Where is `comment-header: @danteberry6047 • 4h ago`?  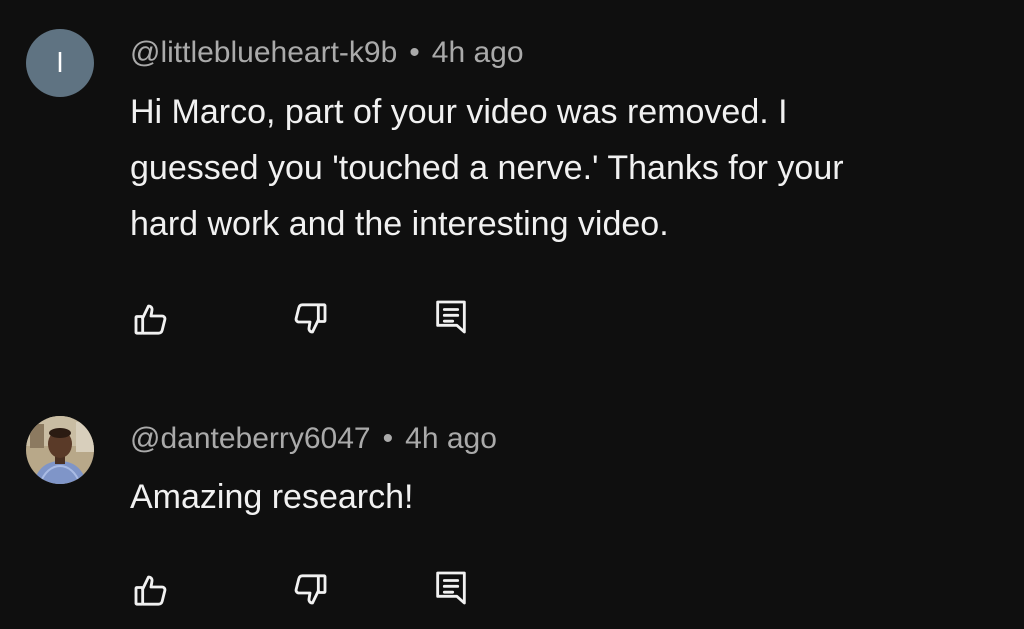 comment-header: @danteberry6047 • 4h ago is located at coordinates (313, 439).